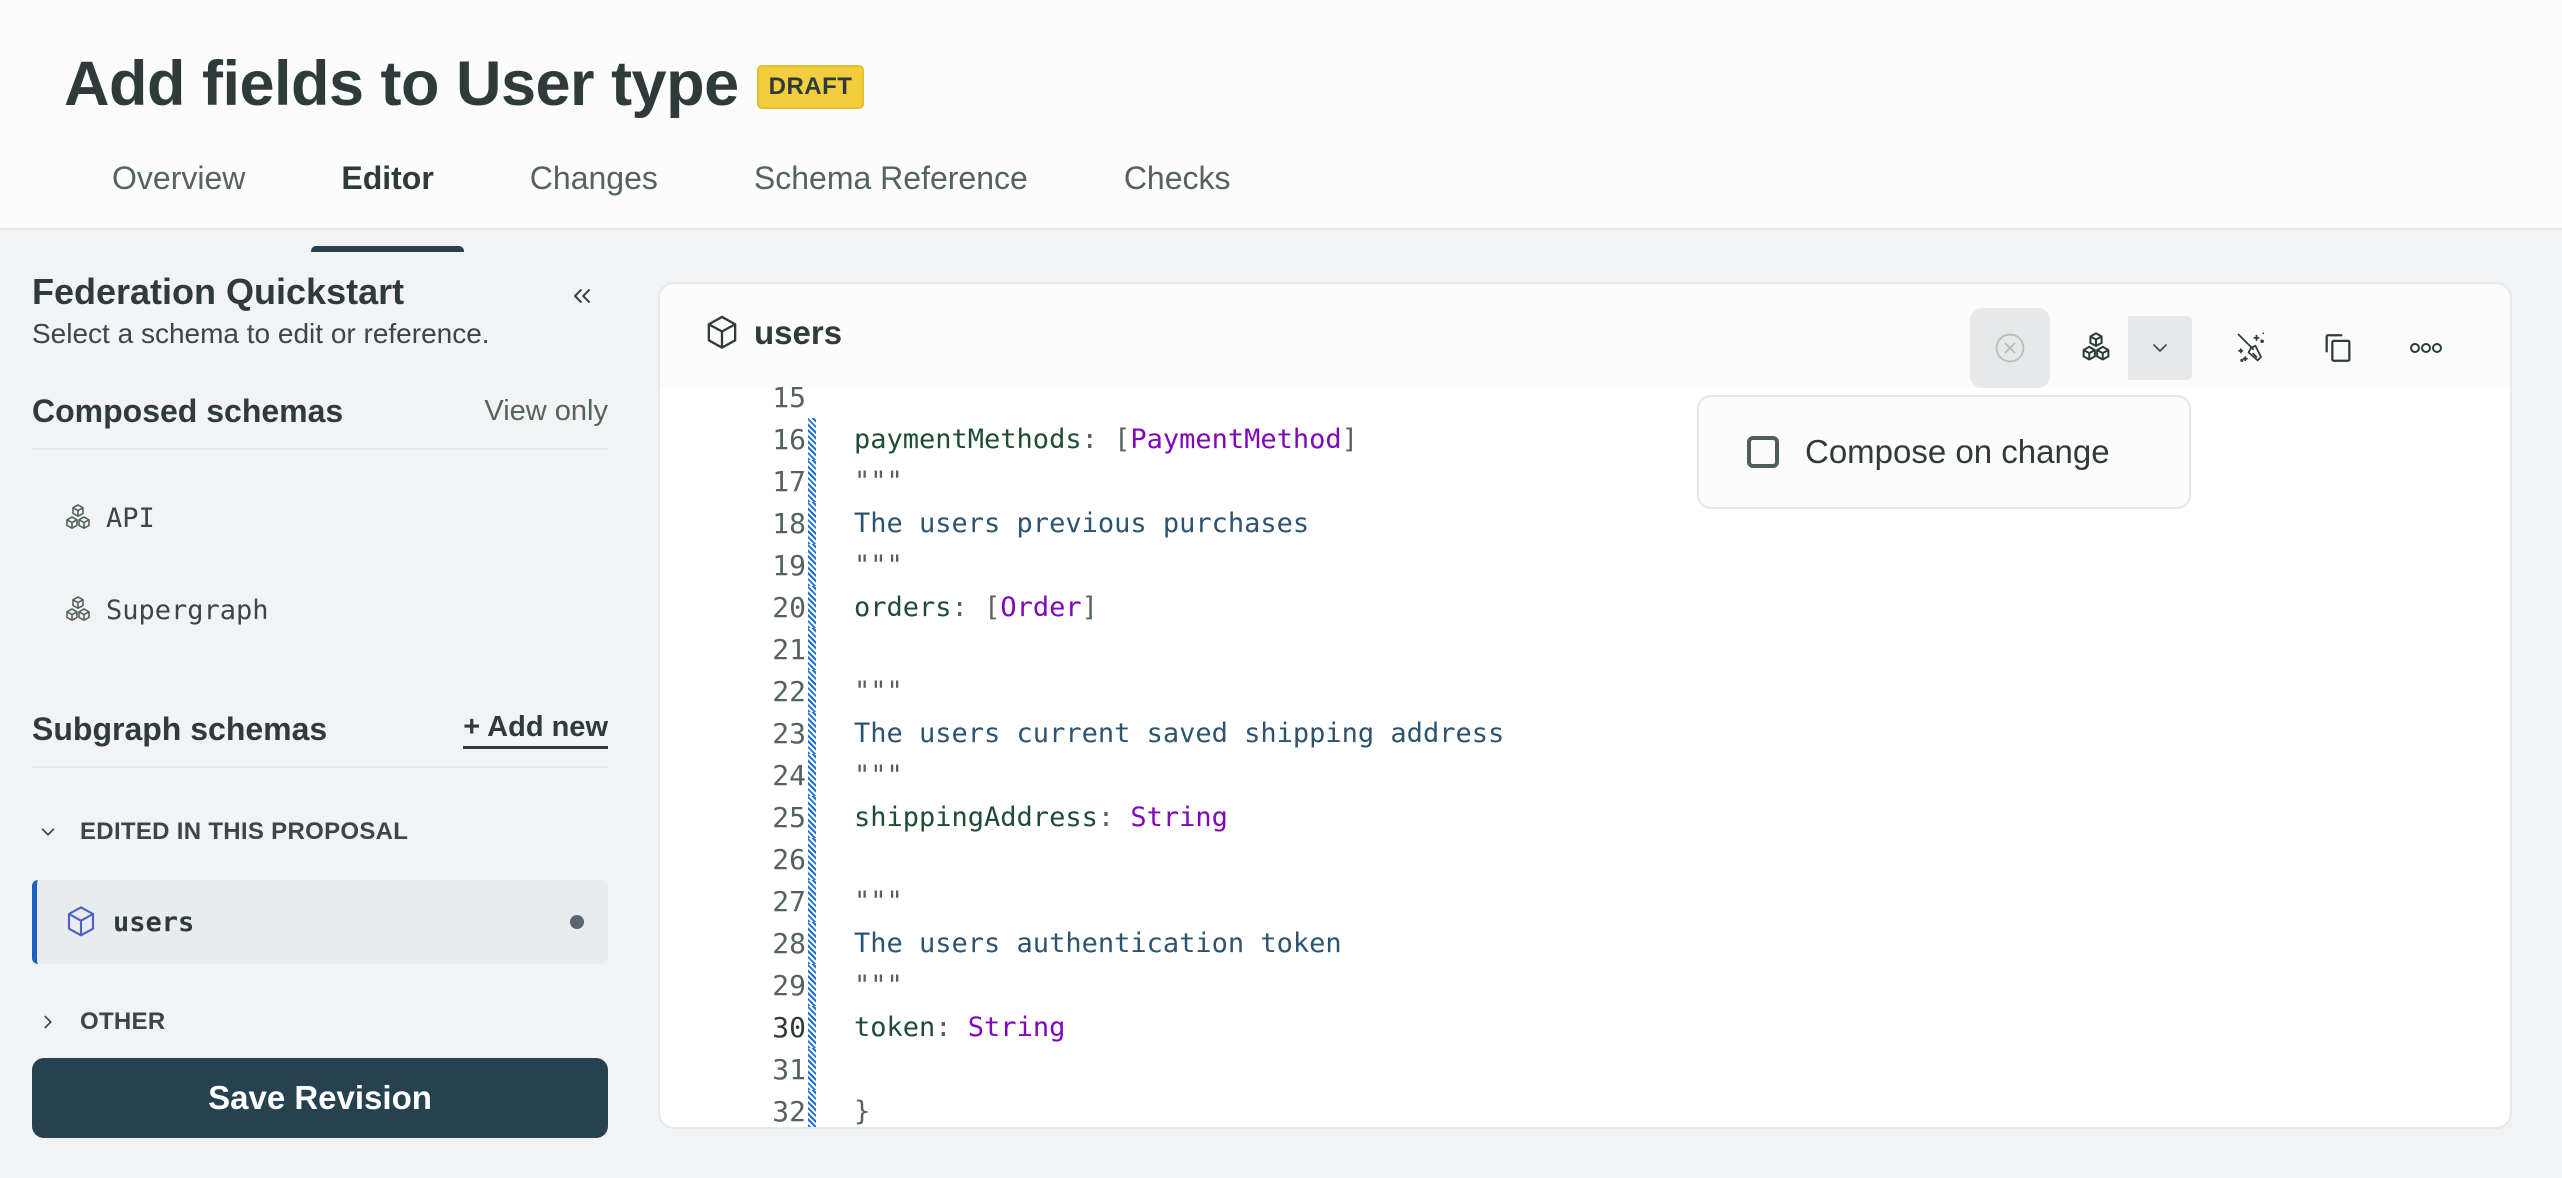  What do you see at coordinates (577, 922) in the screenshot?
I see `unsaved-changes-dot` at bounding box center [577, 922].